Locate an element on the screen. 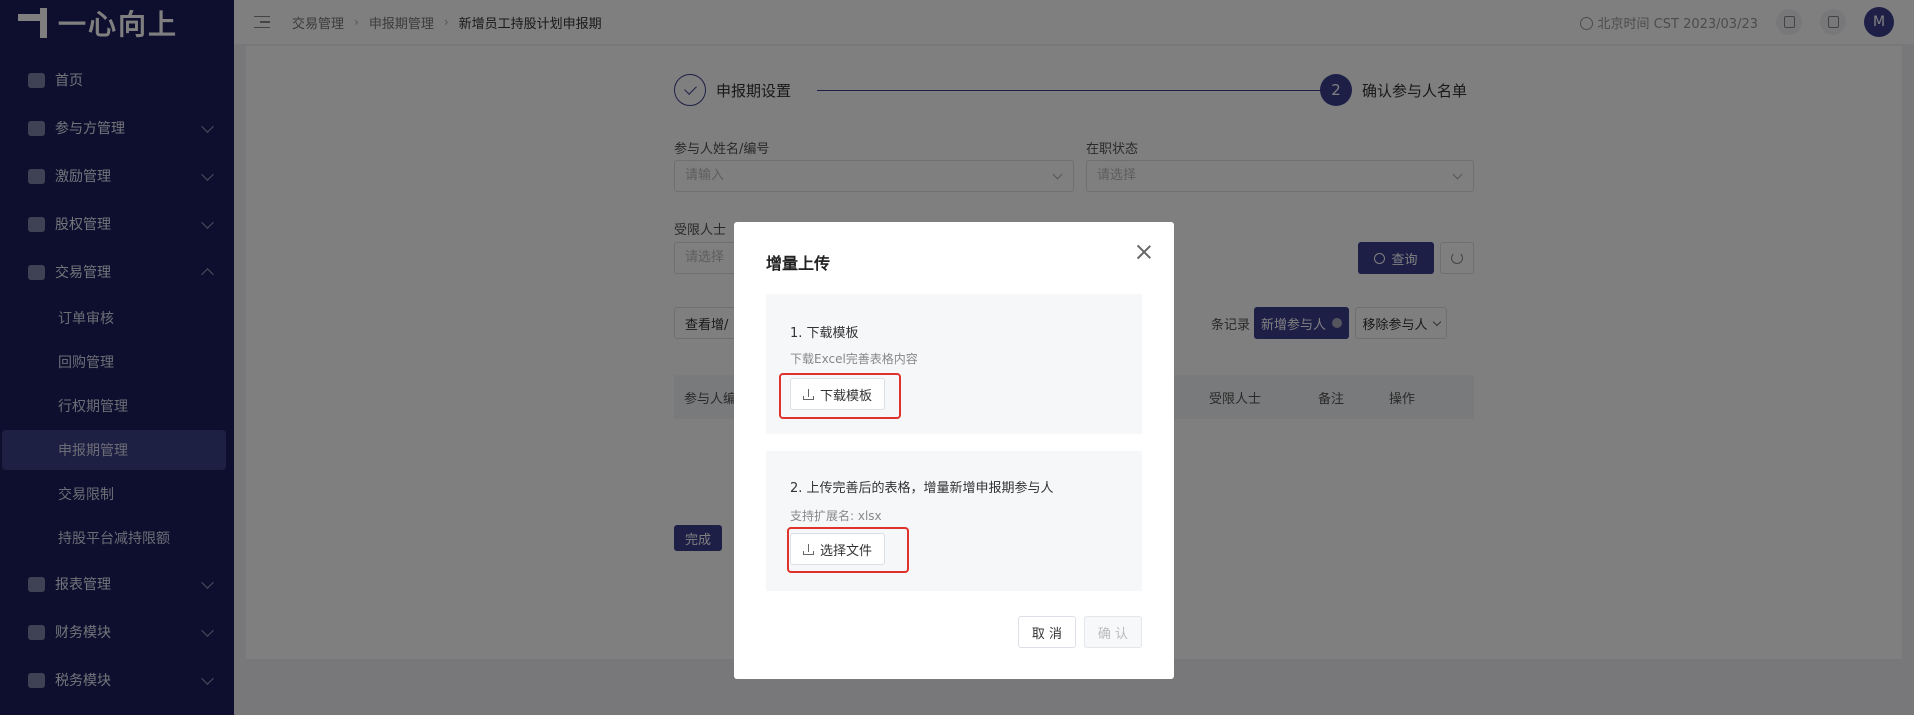 The image size is (1914, 715). step2-hint: 支持扩展名: xlsx is located at coordinates (836, 516).